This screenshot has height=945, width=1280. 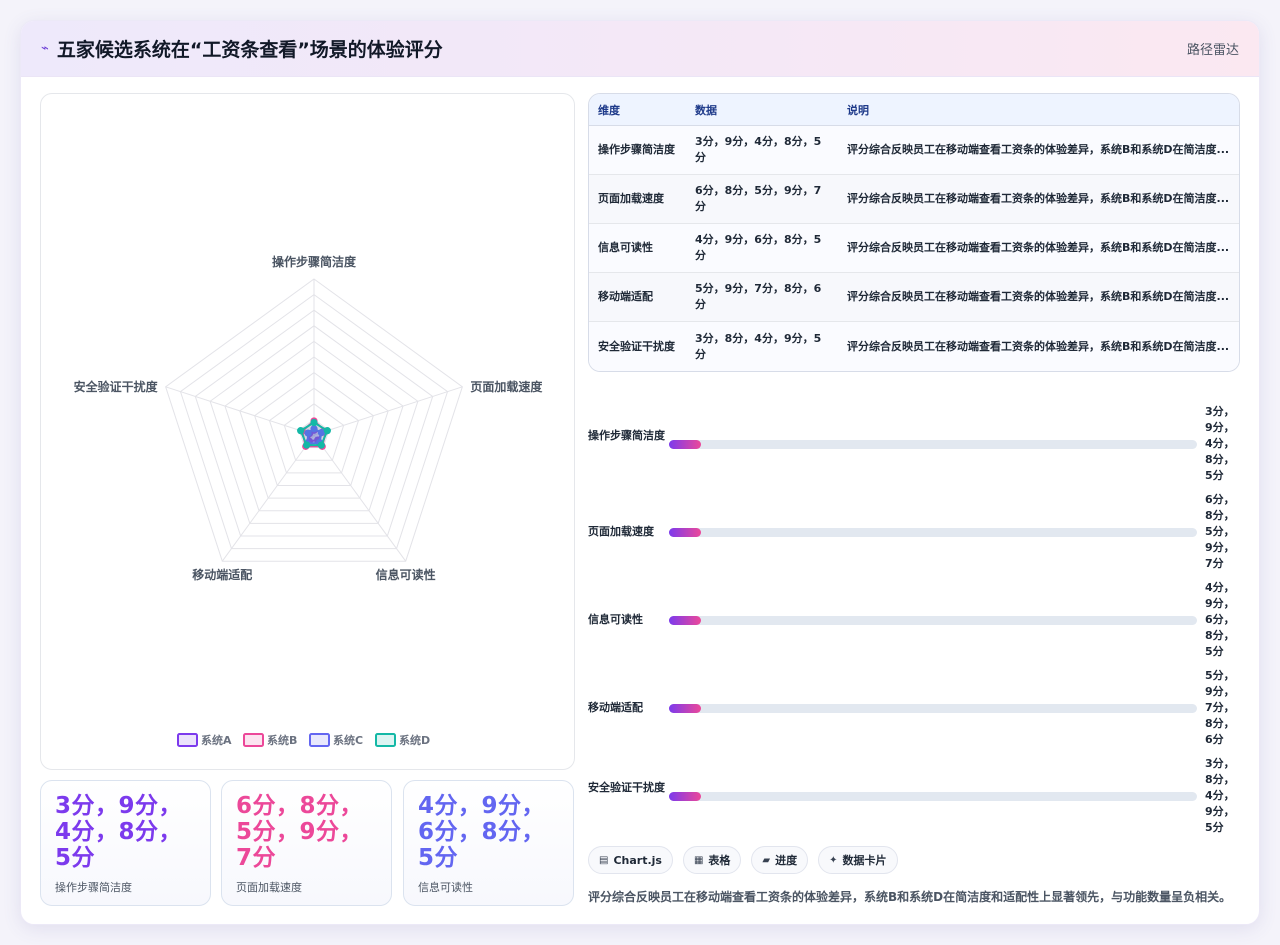 I want to click on table-cell-dim: 页面加载速度, so click(x=637, y=199).